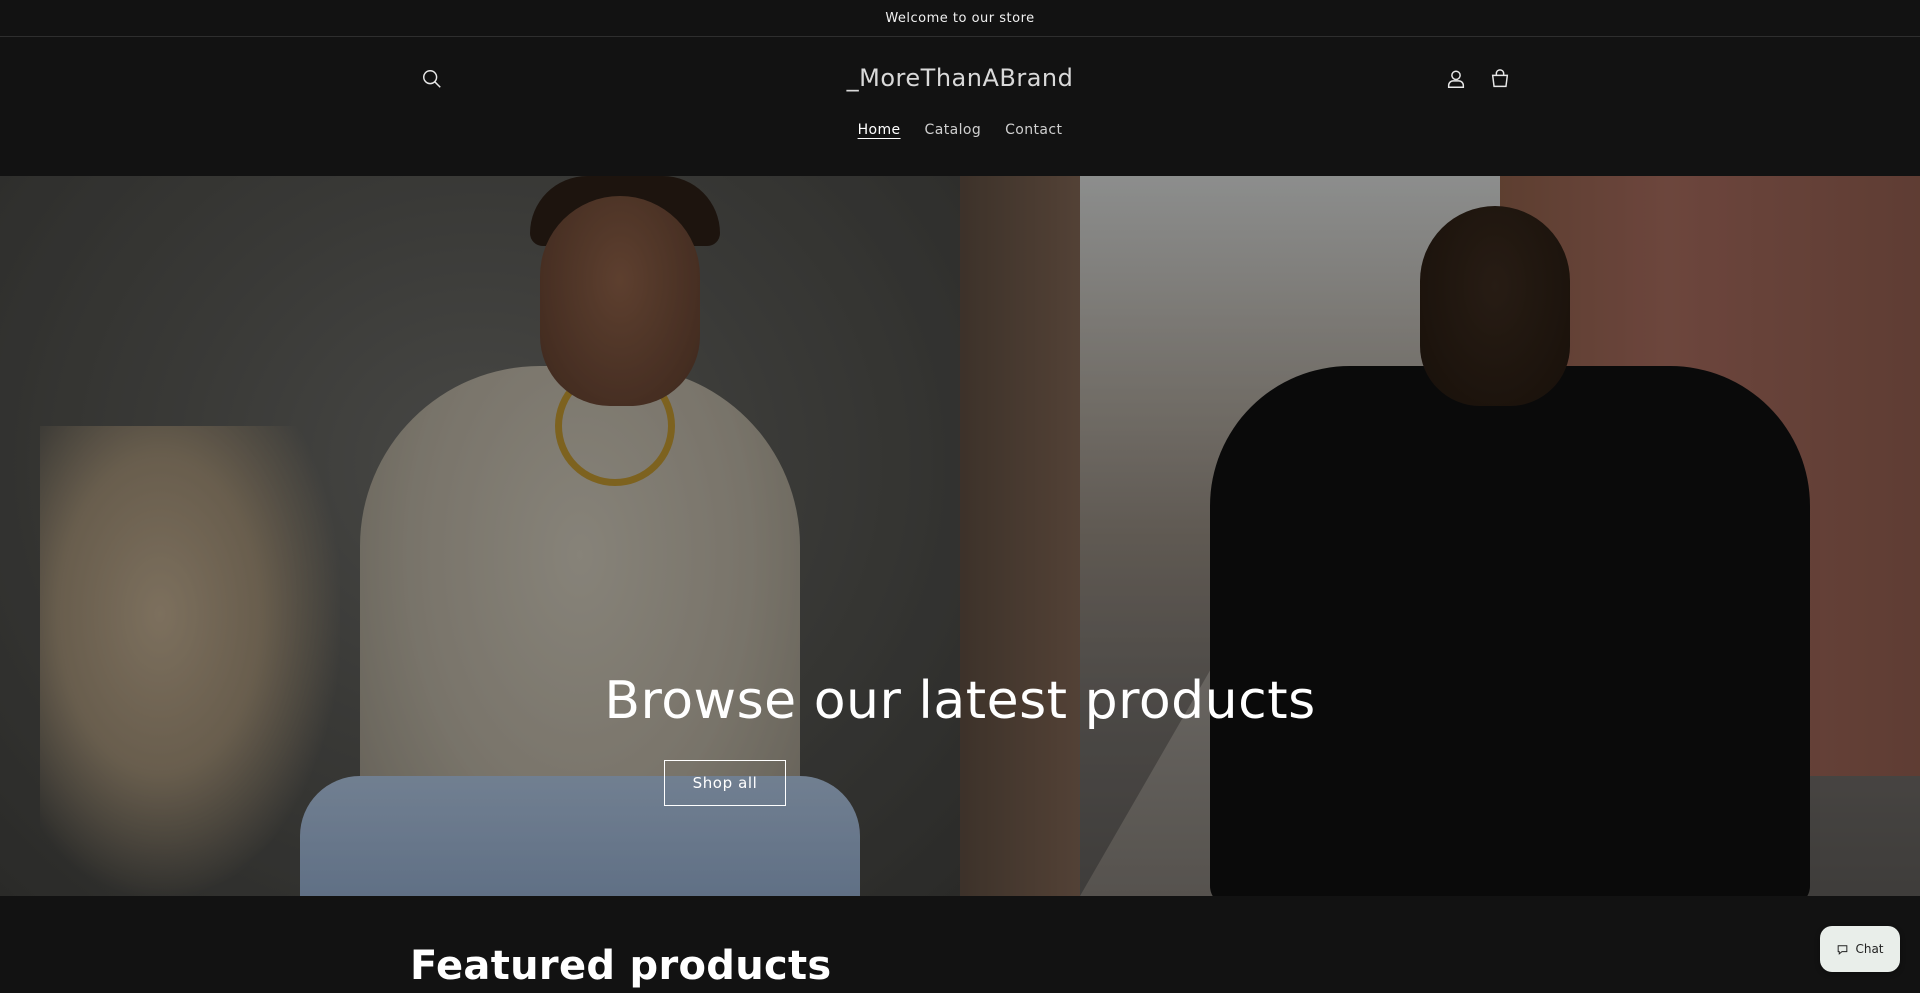 This screenshot has width=1920, height=993. I want to click on nav-item-home: Home, so click(879, 130).